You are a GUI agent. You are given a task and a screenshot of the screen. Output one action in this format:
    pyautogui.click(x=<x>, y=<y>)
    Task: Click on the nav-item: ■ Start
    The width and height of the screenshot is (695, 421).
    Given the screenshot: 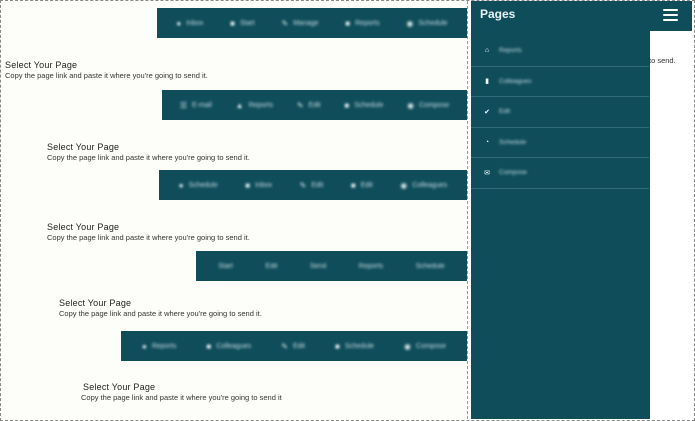 What is the action you would take?
    pyautogui.click(x=242, y=23)
    